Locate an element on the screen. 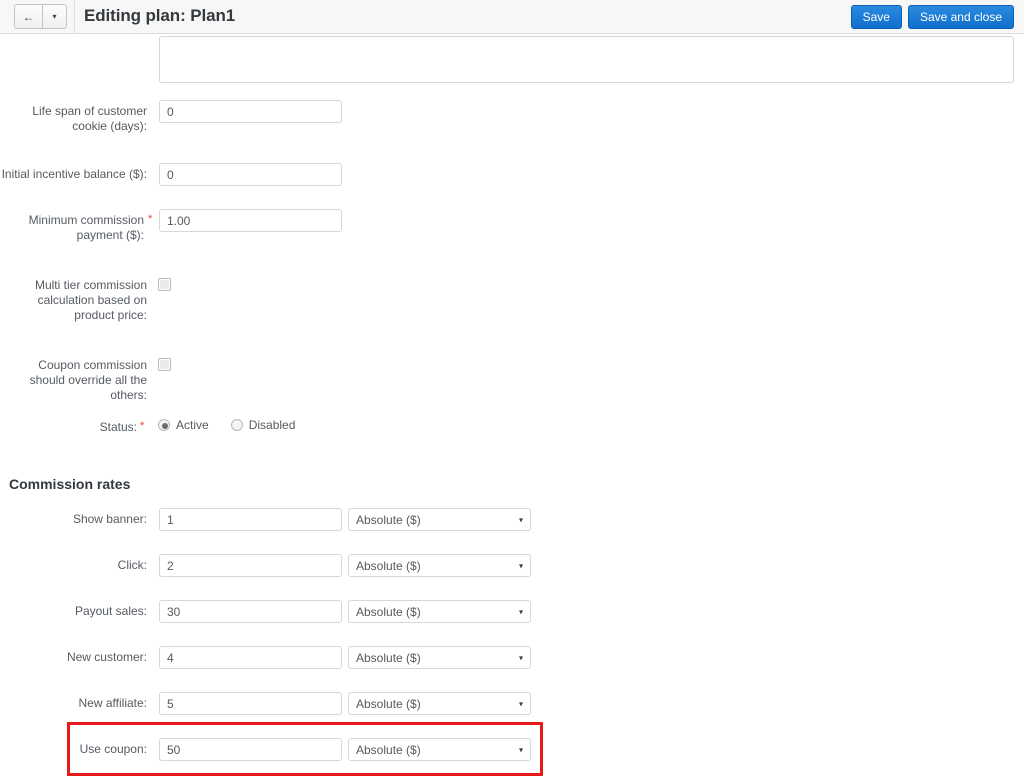 The height and width of the screenshot is (778, 1024). new-affiliate-value-input is located at coordinates (250, 703).